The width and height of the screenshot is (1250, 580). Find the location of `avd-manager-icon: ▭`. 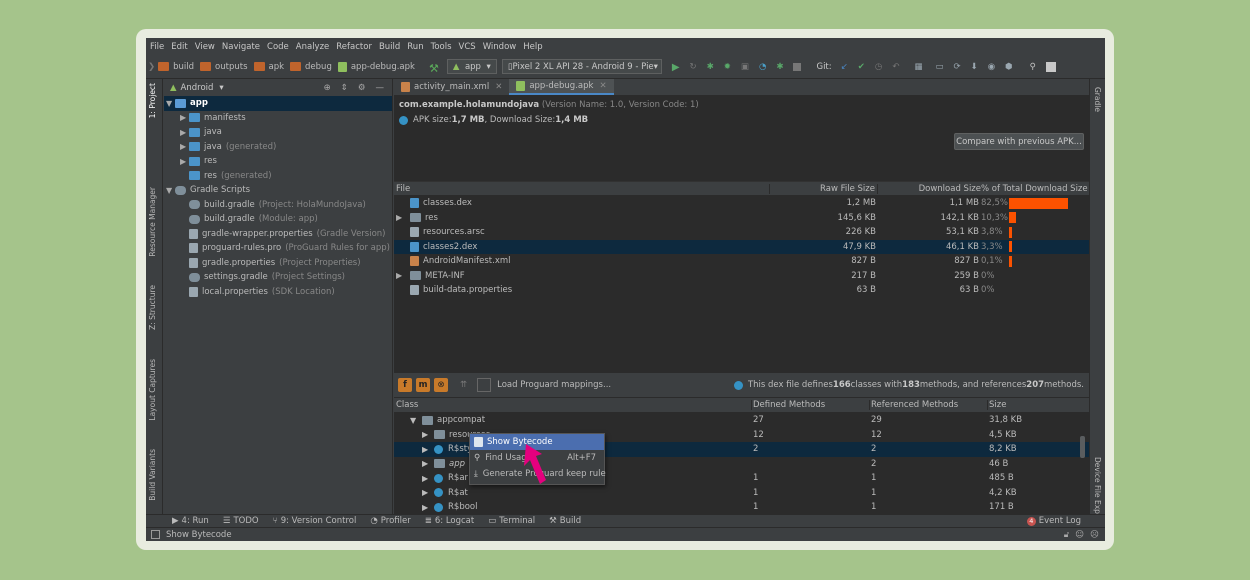

avd-manager-icon: ▭ is located at coordinates (939, 67).